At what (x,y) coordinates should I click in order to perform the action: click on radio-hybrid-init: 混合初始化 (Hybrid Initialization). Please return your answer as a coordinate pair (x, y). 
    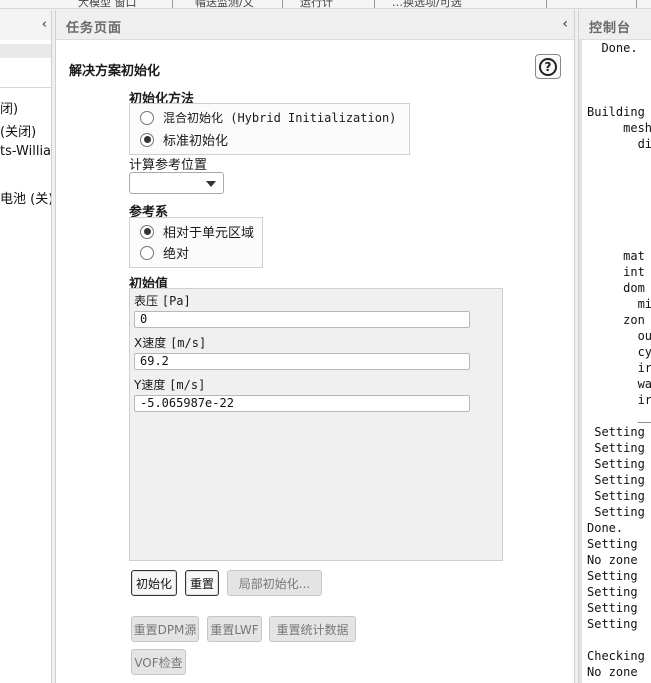
    Looking at the image, I should click on (268, 117).